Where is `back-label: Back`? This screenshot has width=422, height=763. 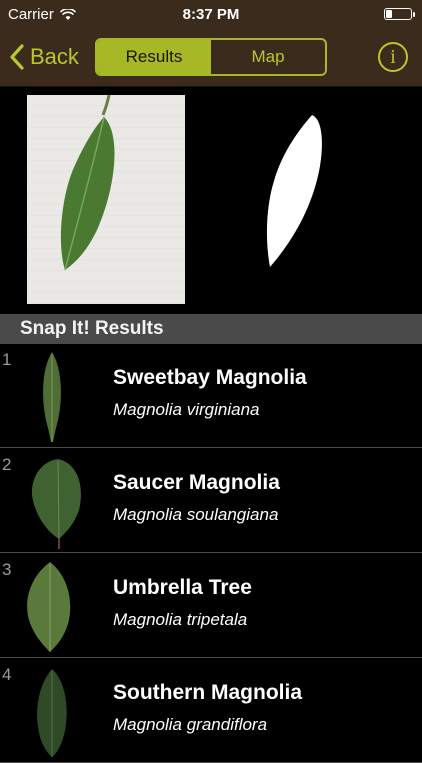 back-label: Back is located at coordinates (54, 56).